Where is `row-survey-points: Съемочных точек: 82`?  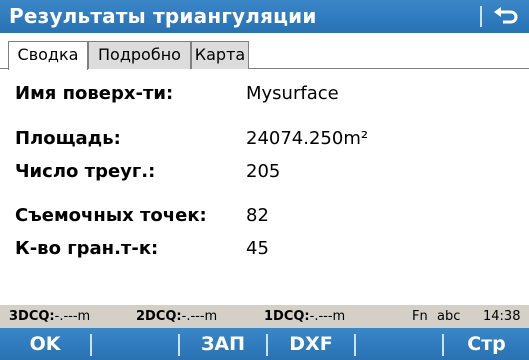
row-survey-points: Съемочных точек: 82 is located at coordinates (264, 219).